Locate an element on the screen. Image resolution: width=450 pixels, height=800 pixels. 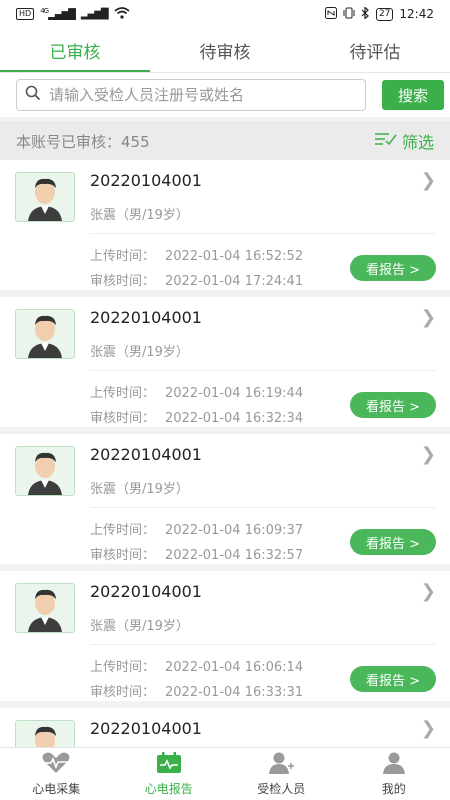
tab-bar: 已审核 待审核 待评估 is located at coordinates (225, 50).